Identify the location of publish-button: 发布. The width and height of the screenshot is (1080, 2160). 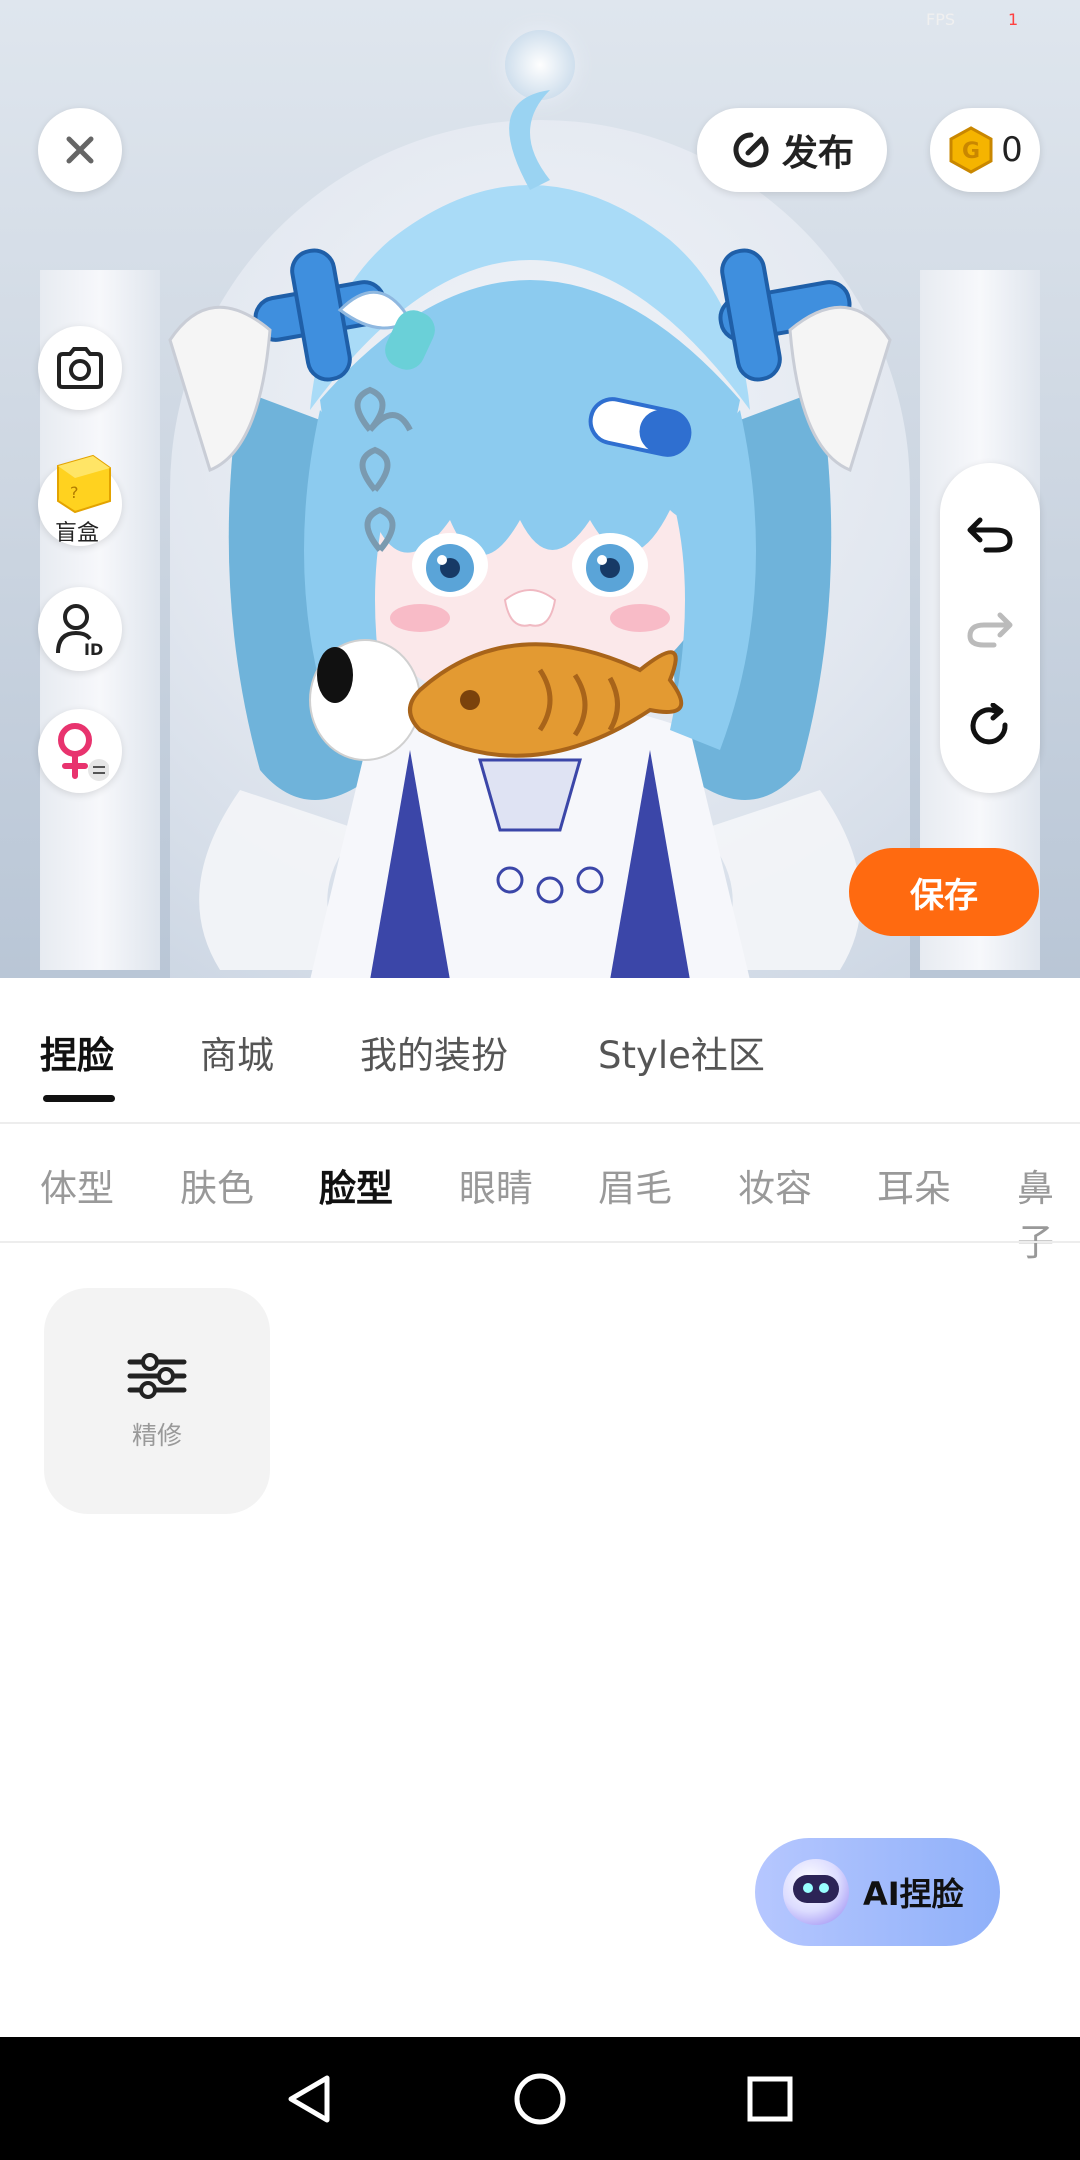
(792, 150).